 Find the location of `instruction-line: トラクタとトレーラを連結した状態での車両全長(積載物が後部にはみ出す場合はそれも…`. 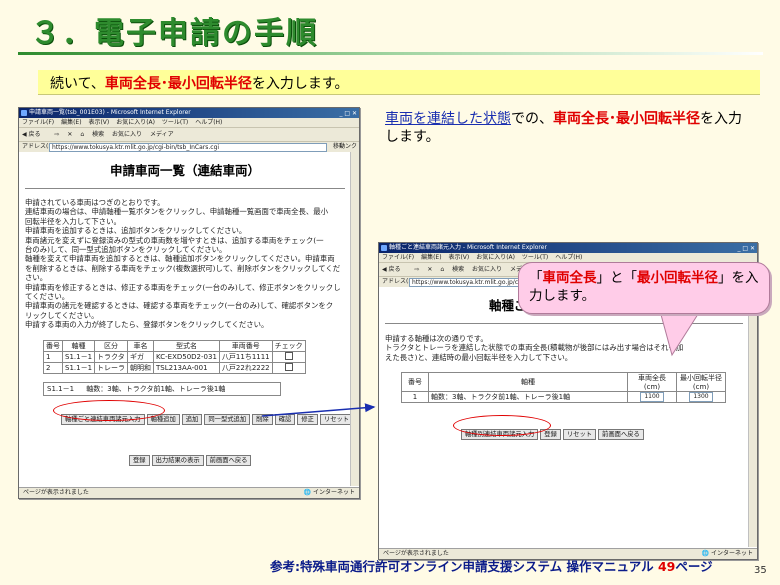

instruction-line: トラクタとトレーラを連結した状態での車両全長(積載物が後部にはみ出す場合はそれも… is located at coordinates (534, 348).